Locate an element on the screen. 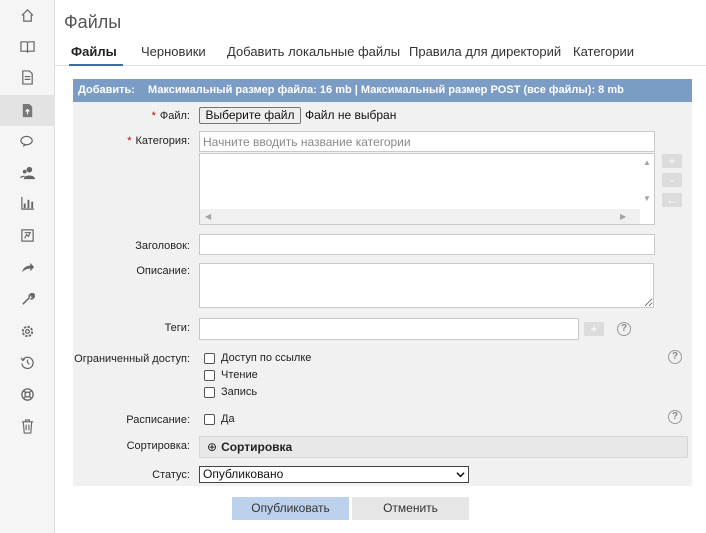 This screenshot has height=533, width=706. history-icon is located at coordinates (27, 362).